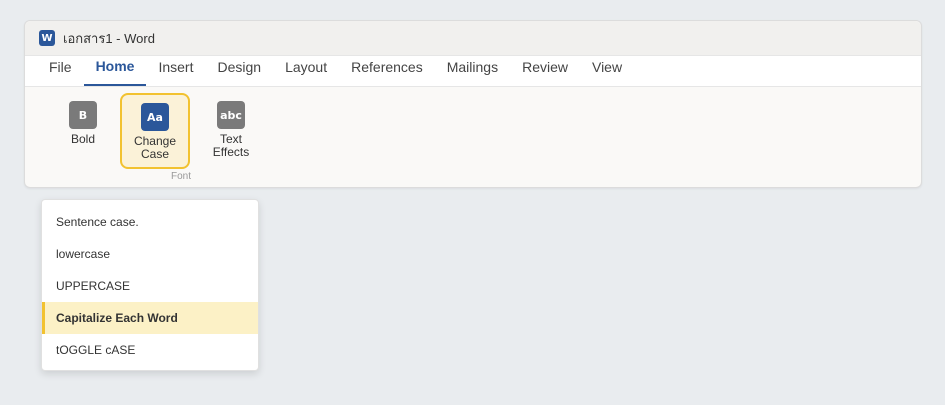 Image resolution: width=945 pixels, height=405 pixels. Describe the element at coordinates (231, 152) in the screenshot. I see `text-effects-label-line2: Effects` at that location.